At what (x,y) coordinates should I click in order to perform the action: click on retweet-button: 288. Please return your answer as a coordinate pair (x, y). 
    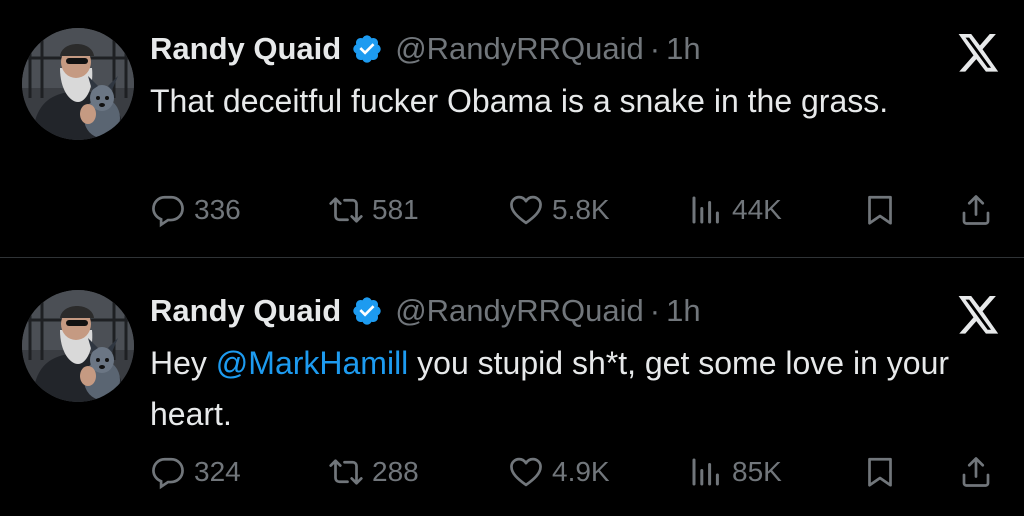
    Looking at the image, I should click on (373, 472).